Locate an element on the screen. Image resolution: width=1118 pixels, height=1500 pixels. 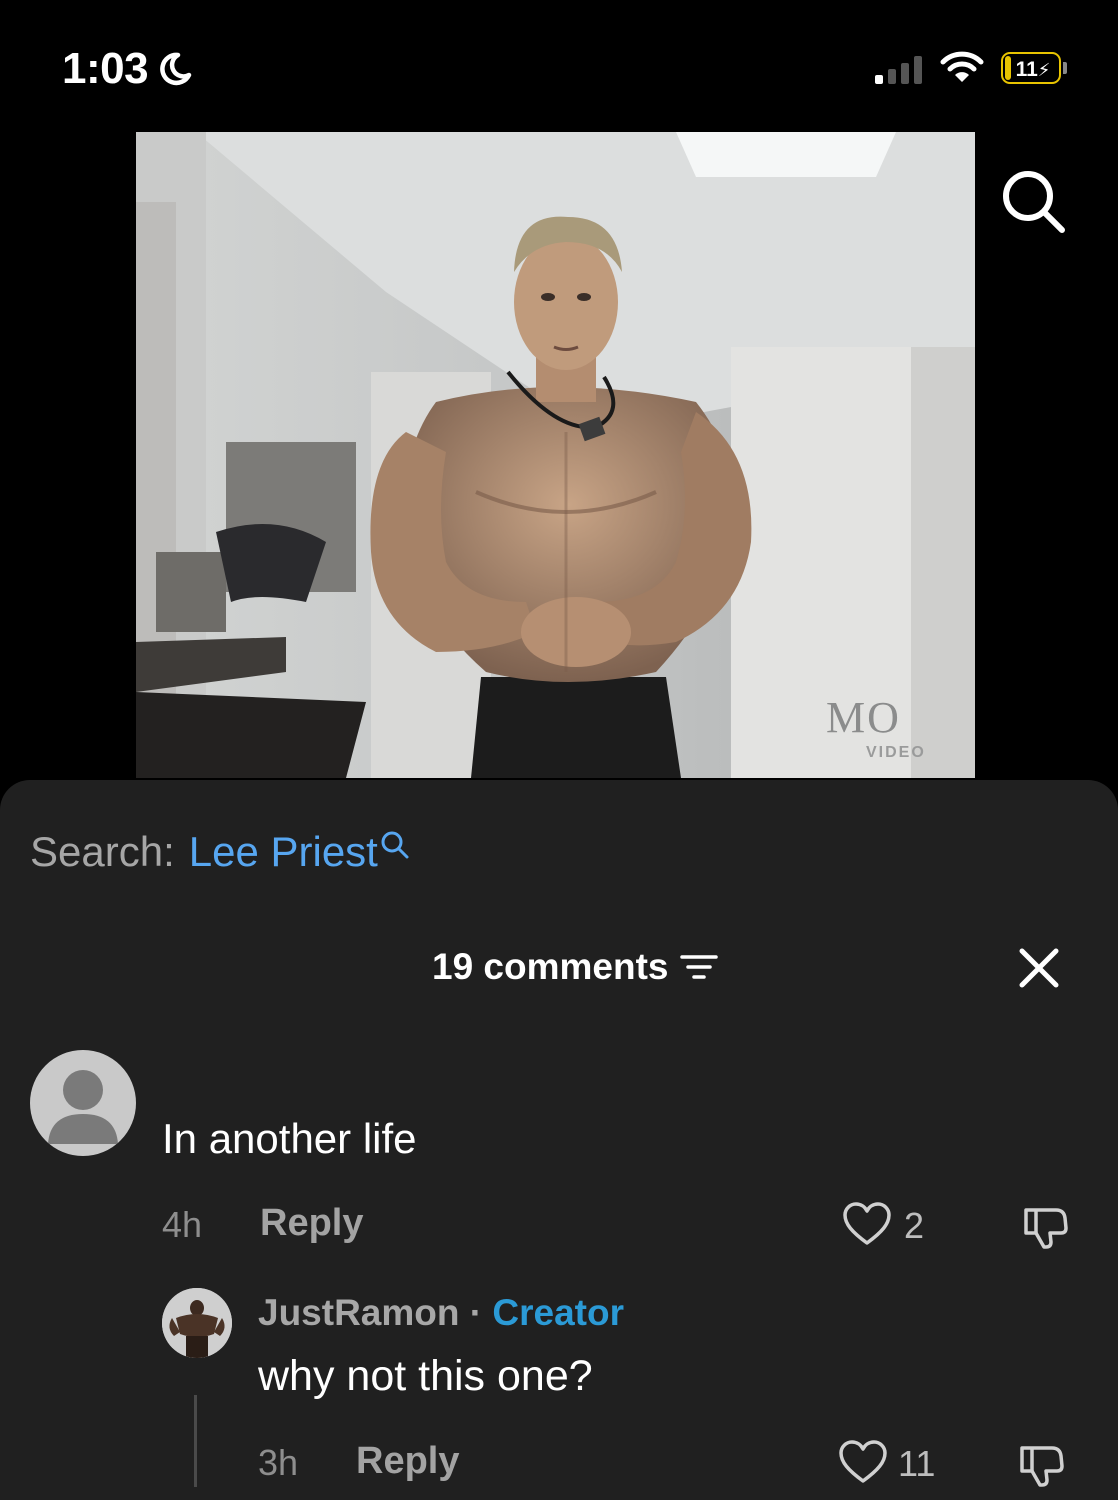
author-name: JustRamon is located at coordinates (358, 1312).